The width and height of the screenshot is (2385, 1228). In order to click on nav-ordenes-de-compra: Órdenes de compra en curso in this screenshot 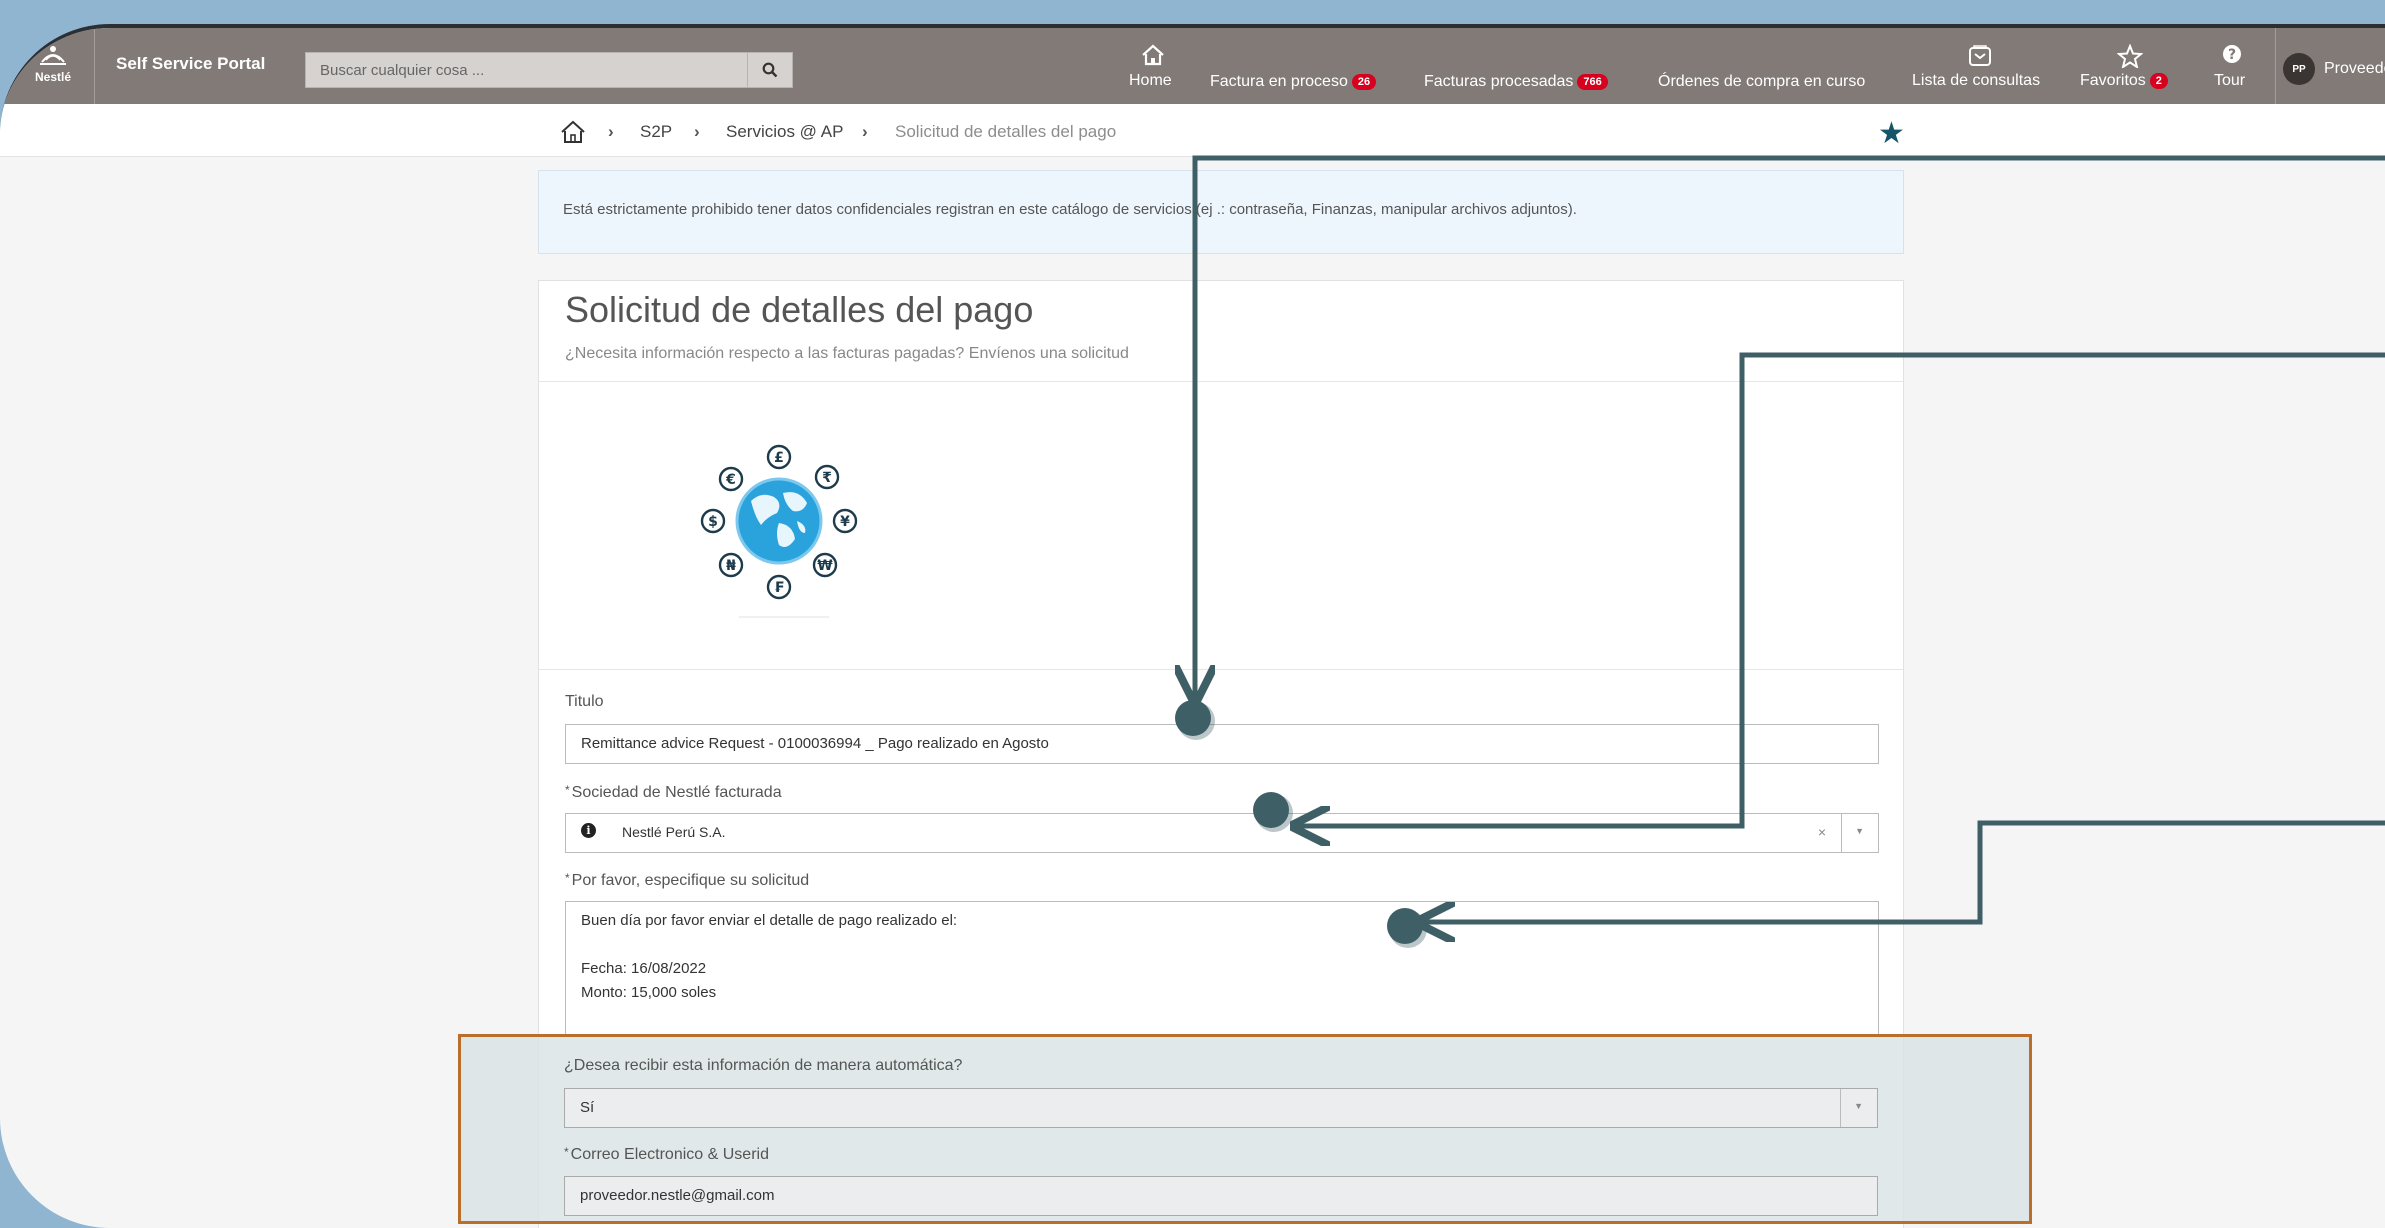, I will do `click(1768, 66)`.